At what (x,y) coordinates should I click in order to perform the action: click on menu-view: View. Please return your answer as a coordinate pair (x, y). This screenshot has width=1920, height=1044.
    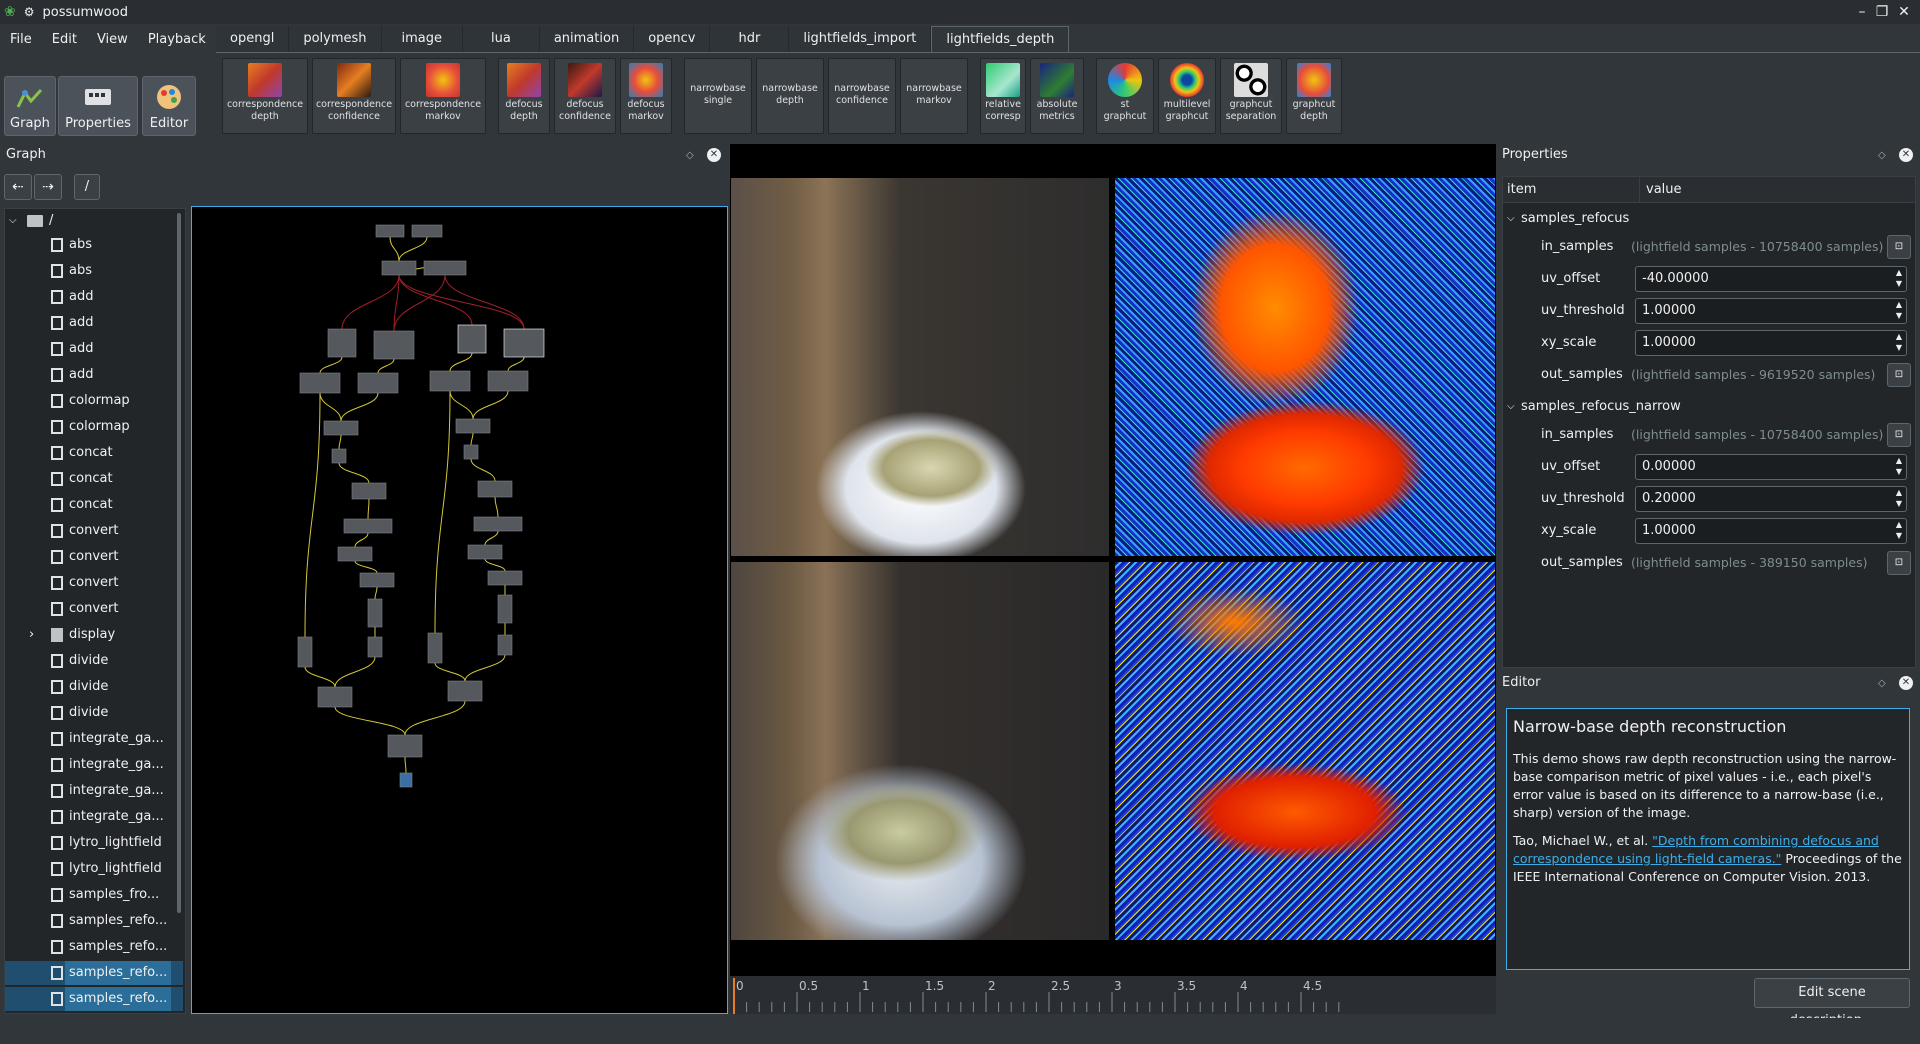
    Looking at the image, I should click on (112, 39).